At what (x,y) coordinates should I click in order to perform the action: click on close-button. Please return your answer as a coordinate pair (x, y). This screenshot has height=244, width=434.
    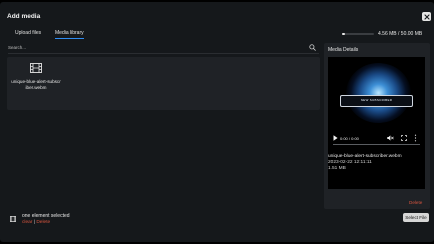
    Looking at the image, I should click on (426, 16).